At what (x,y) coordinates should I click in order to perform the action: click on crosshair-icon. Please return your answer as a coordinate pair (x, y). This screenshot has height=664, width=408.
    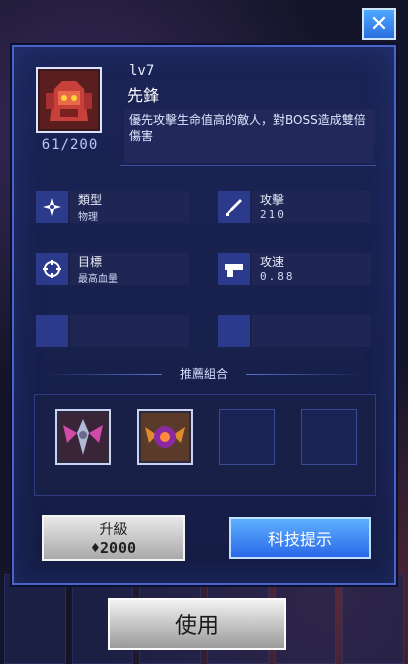
    Looking at the image, I should click on (52, 269).